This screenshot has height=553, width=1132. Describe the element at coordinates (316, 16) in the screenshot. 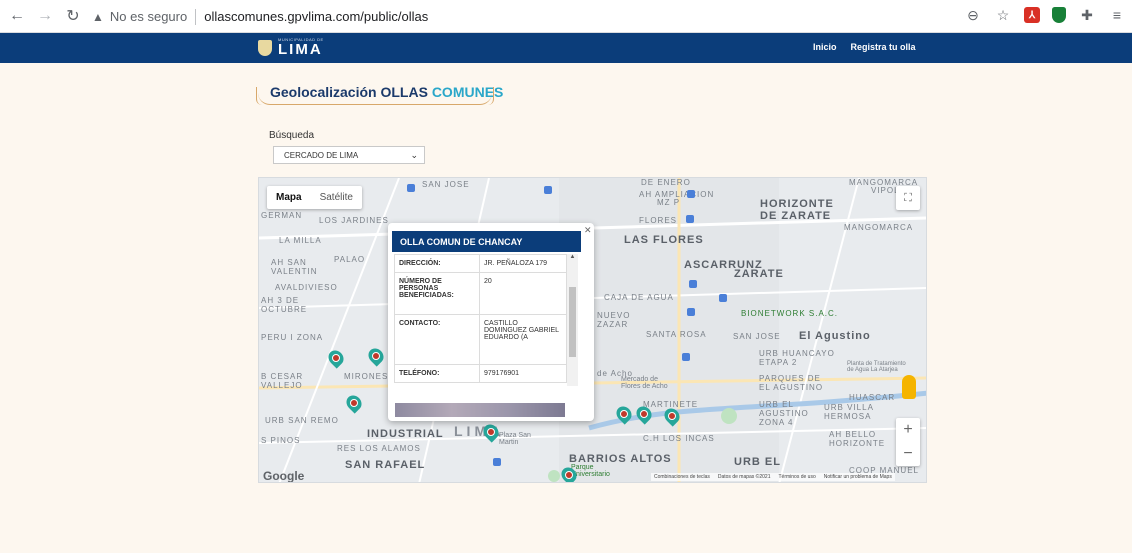

I see `url-text: ollascomunes.gpvlima.com/public/ollas` at that location.